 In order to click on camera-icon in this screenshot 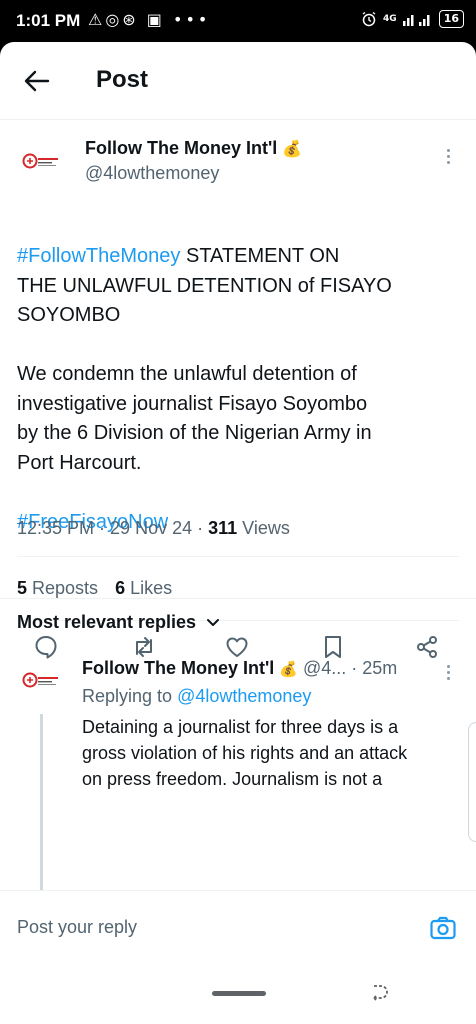, I will do `click(443, 928)`.